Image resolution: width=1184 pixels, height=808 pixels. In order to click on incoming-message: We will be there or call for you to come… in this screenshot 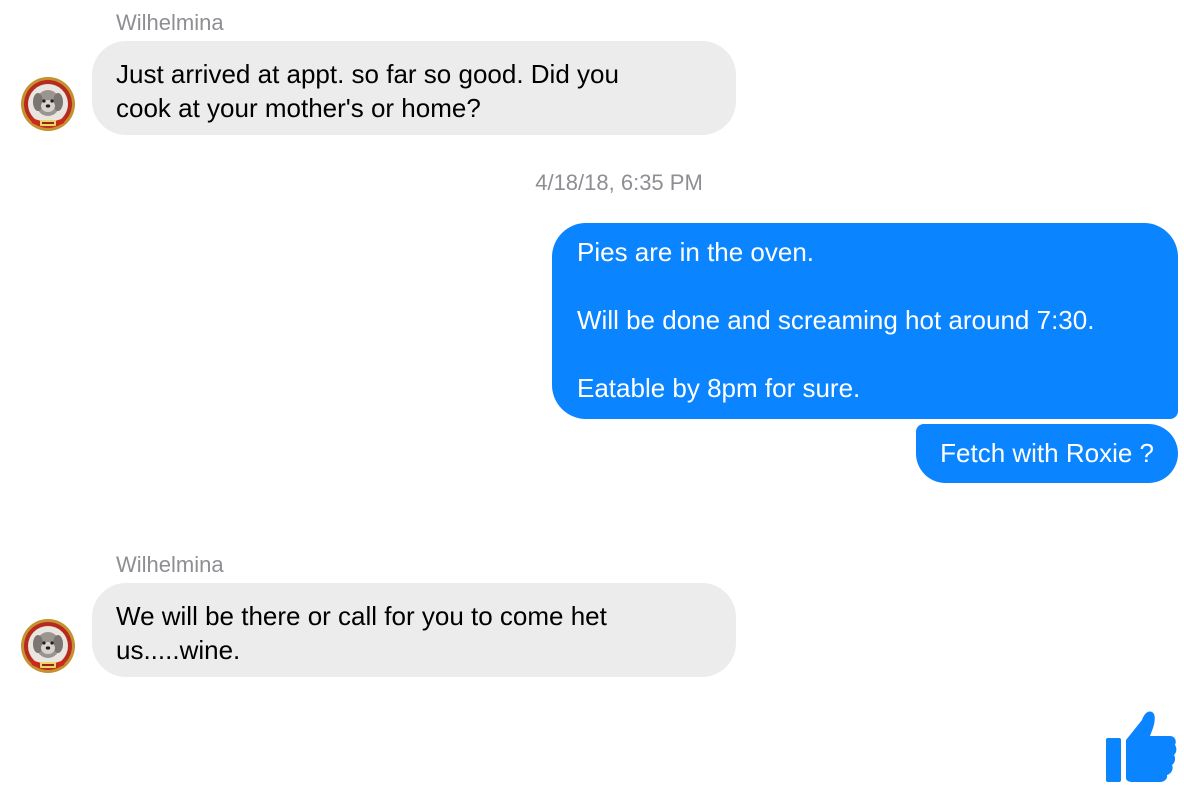, I will do `click(414, 630)`.